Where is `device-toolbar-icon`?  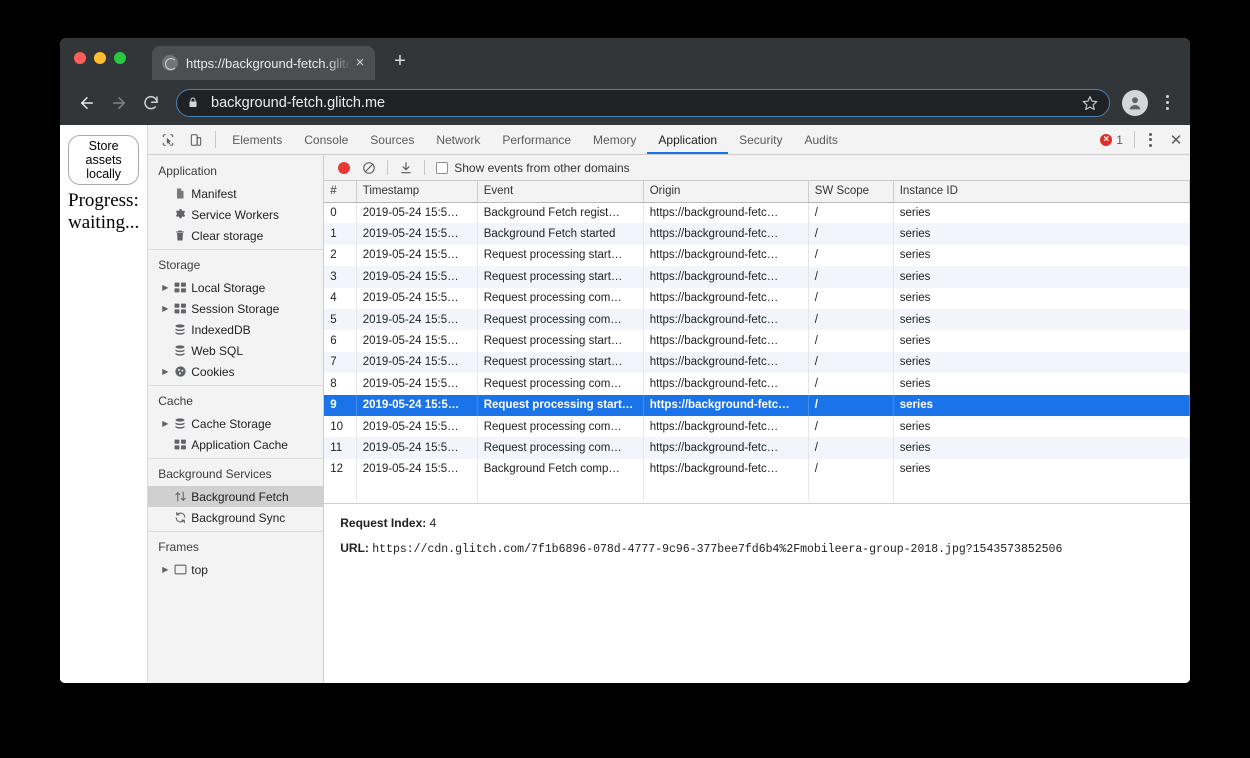
device-toolbar-icon is located at coordinates (196, 139).